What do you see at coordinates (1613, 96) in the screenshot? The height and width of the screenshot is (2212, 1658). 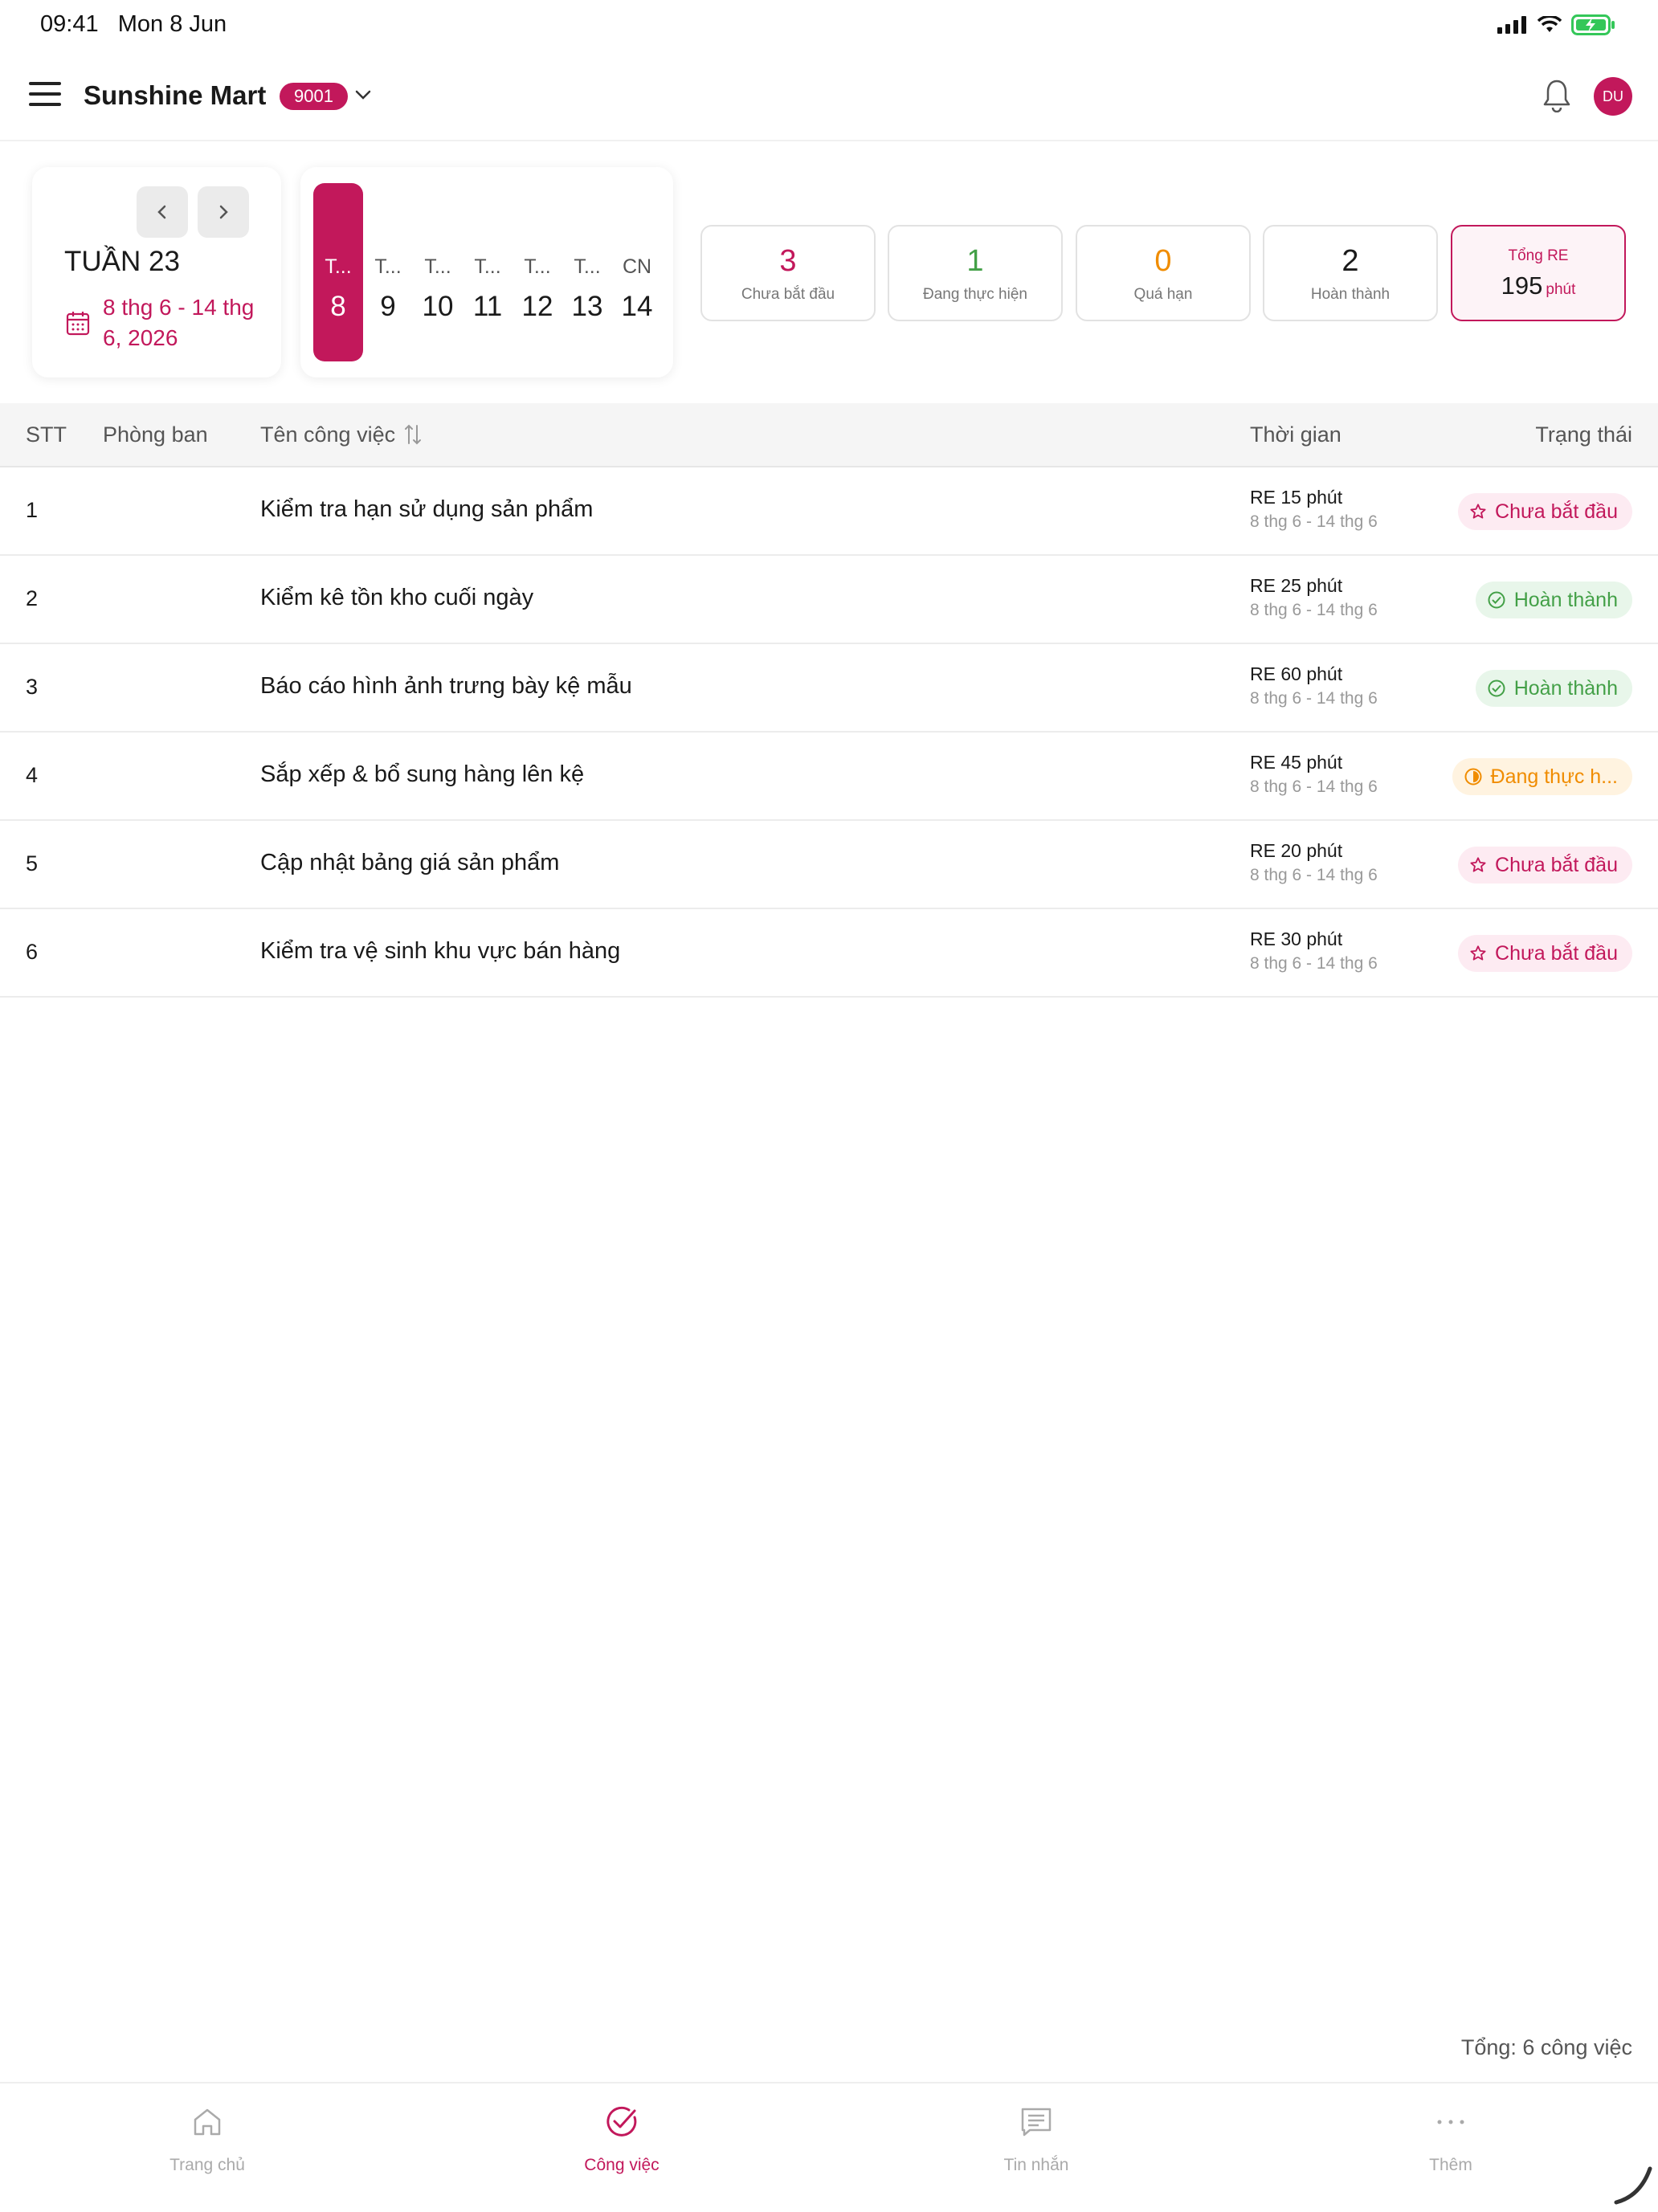 I see `avatar: DU` at bounding box center [1613, 96].